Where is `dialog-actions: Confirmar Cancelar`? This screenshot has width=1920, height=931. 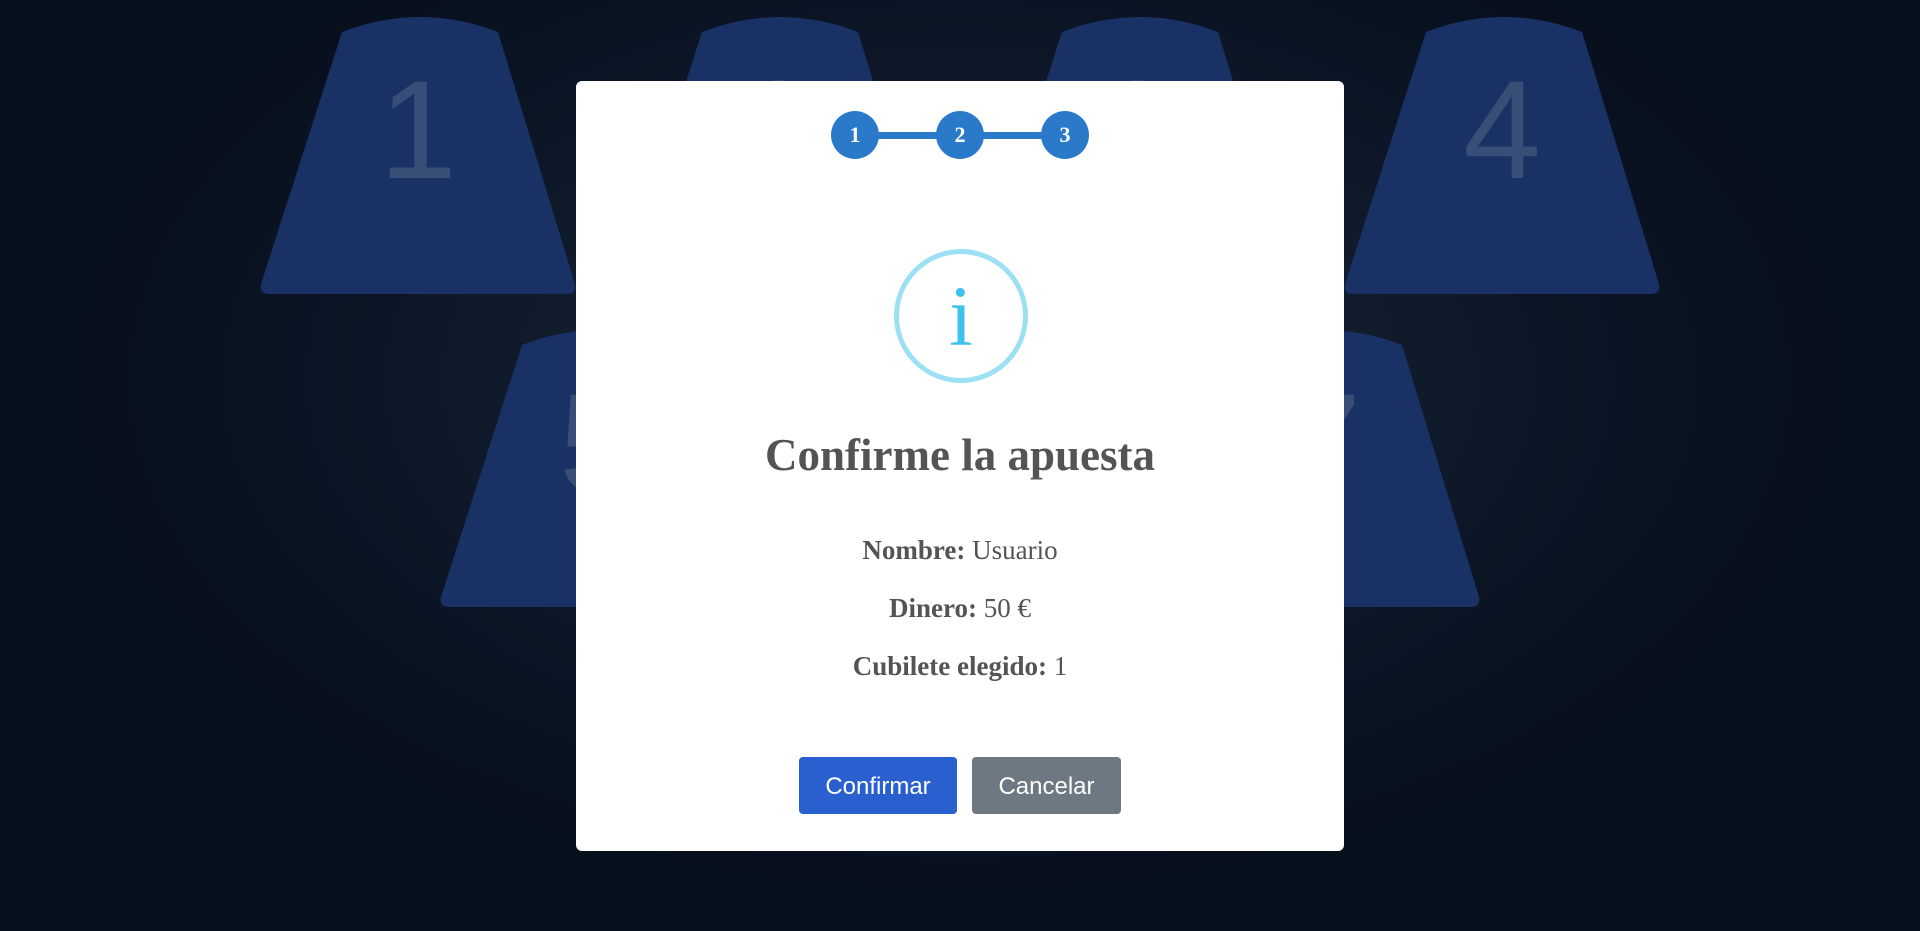
dialog-actions: Confirmar Cancelar is located at coordinates (960, 785).